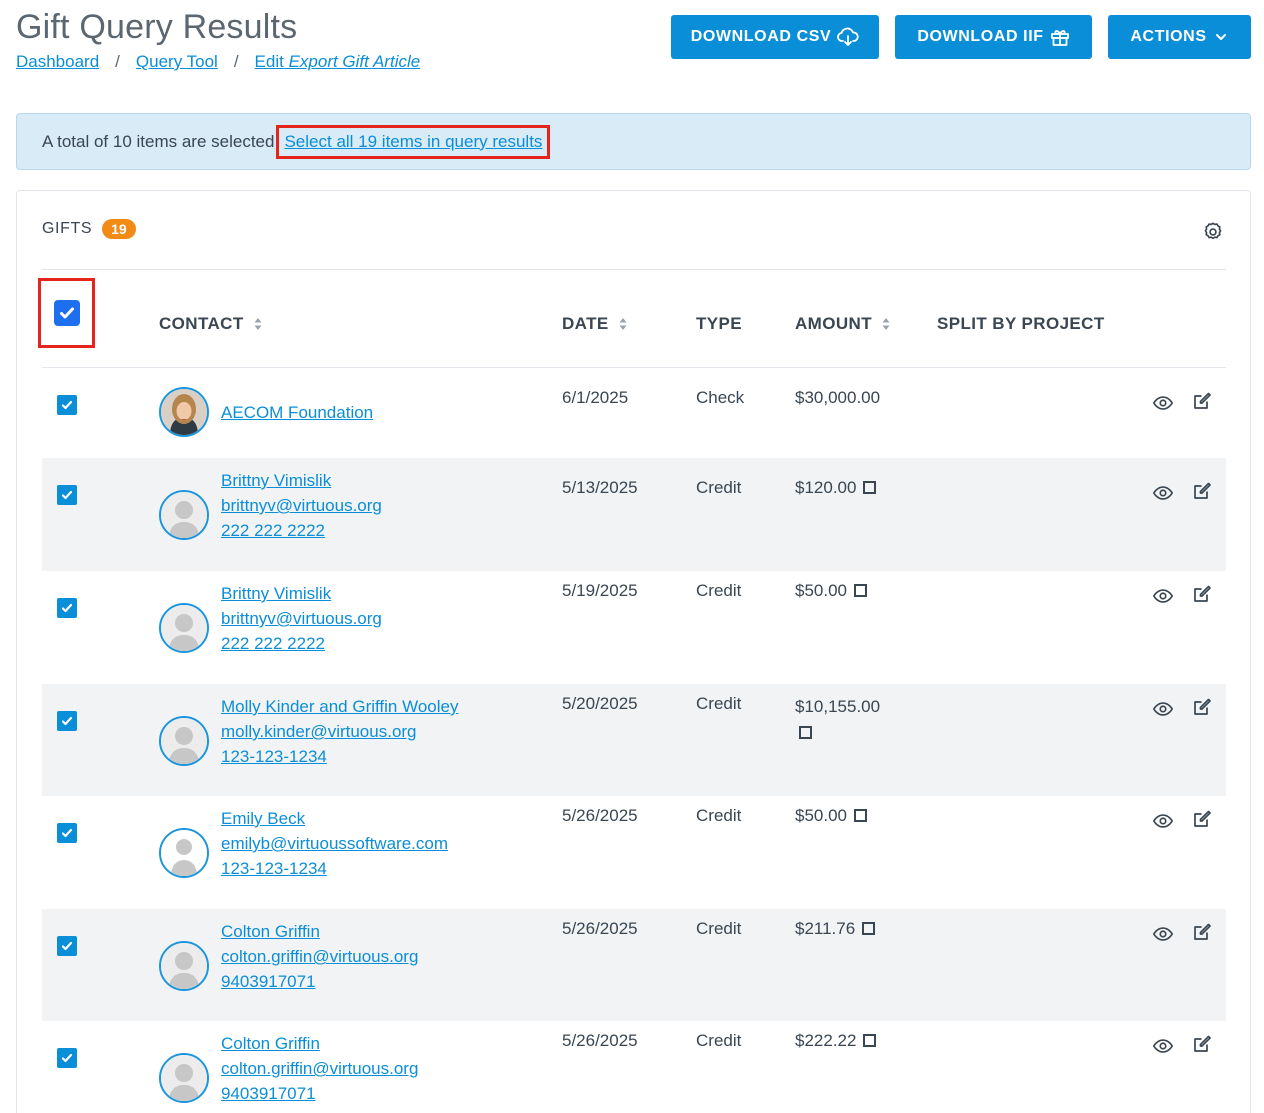 This screenshot has height=1113, width=1264. I want to click on gift-amount-value: $222.22, so click(826, 1040).